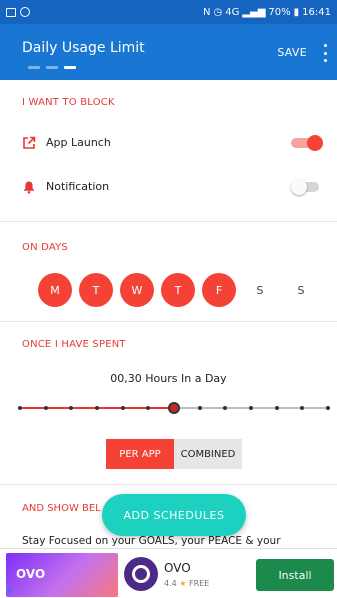 The height and width of the screenshot is (598, 337). Describe the element at coordinates (325, 53) in the screenshot. I see `more-options-icon` at that location.